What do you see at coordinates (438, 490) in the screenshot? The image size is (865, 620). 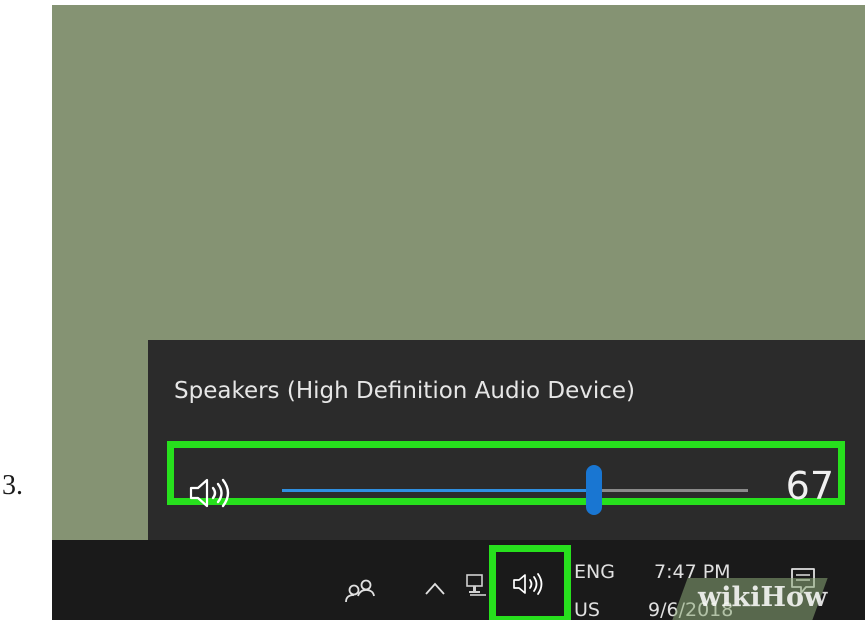 I see `volume-slider-fill` at bounding box center [438, 490].